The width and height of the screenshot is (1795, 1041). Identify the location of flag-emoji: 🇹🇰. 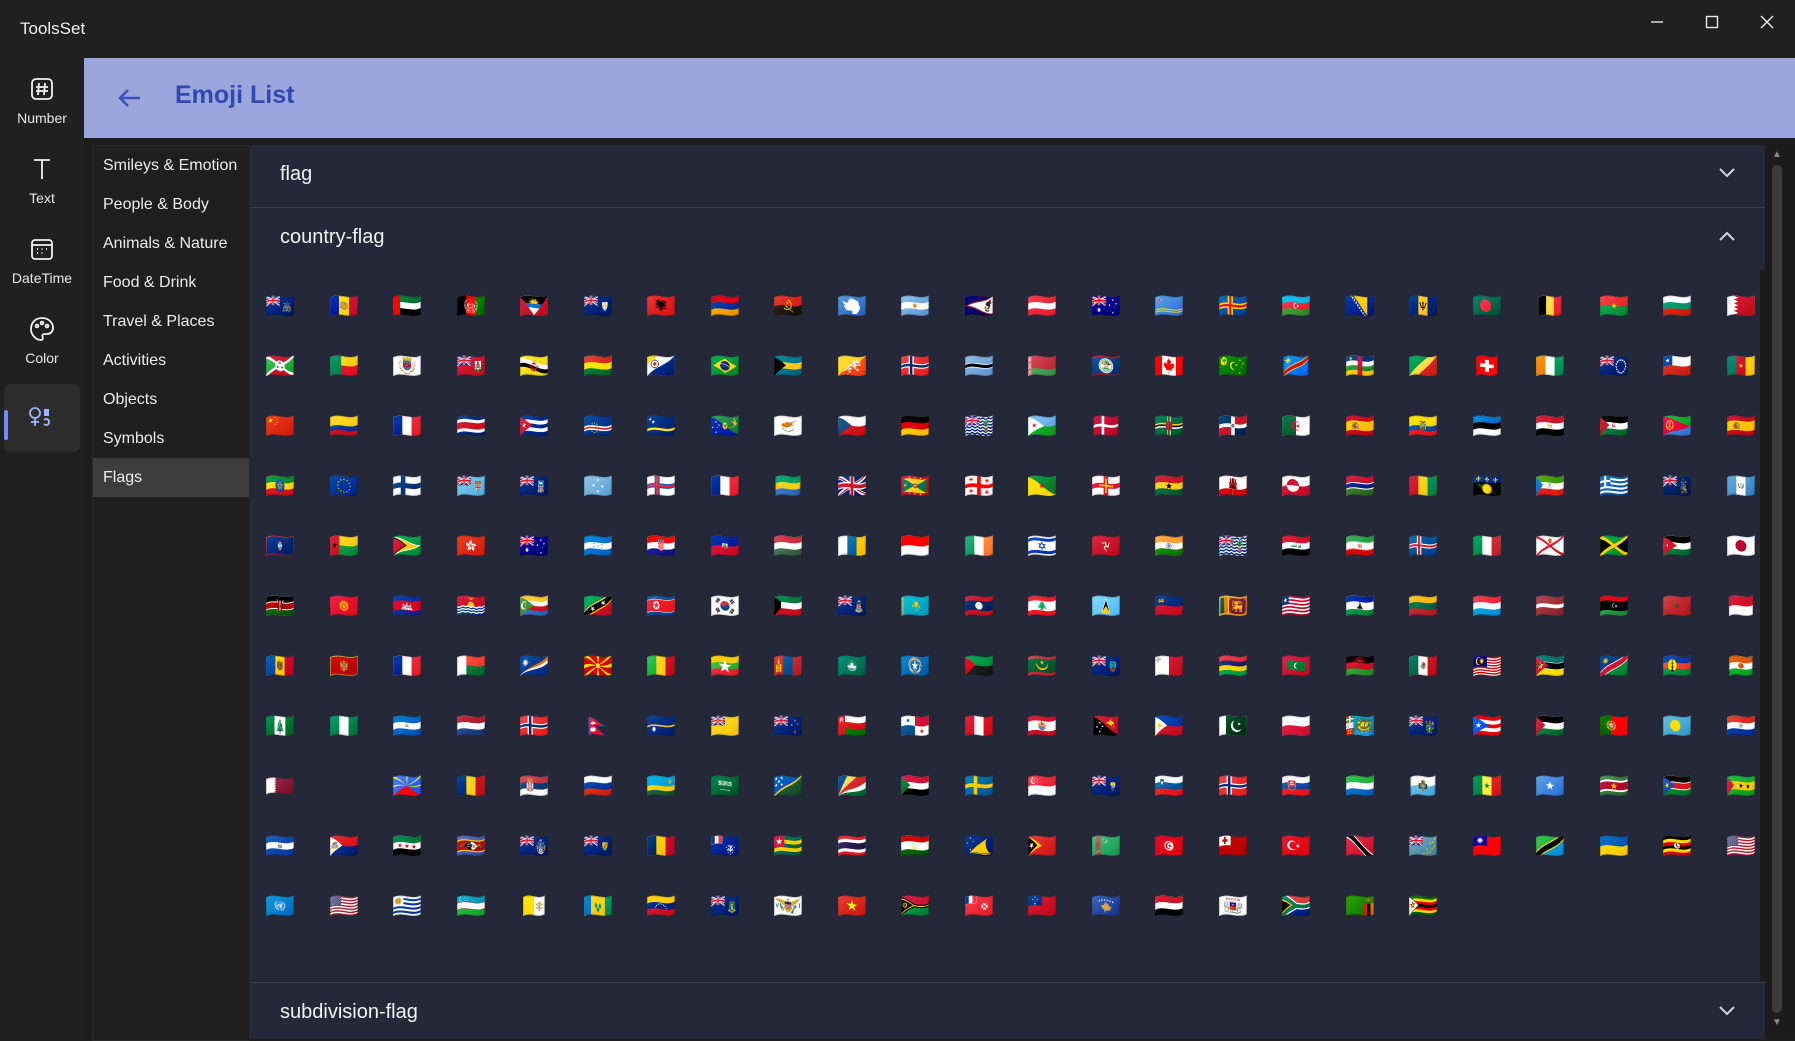
(979, 846).